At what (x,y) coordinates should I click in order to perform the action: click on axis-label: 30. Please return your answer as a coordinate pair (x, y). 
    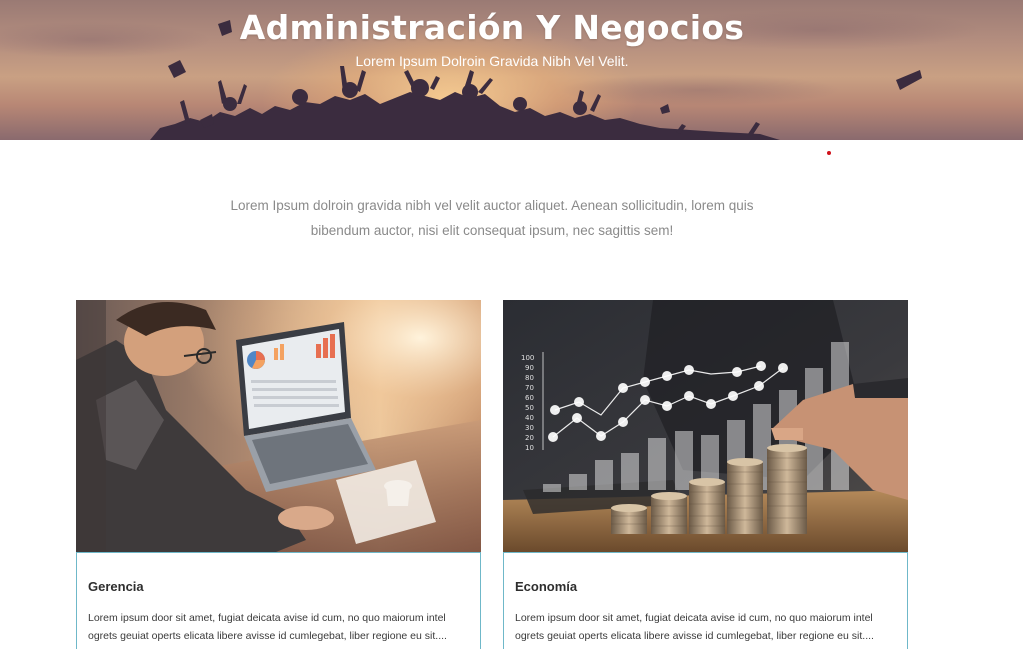
    Looking at the image, I should click on (529, 428).